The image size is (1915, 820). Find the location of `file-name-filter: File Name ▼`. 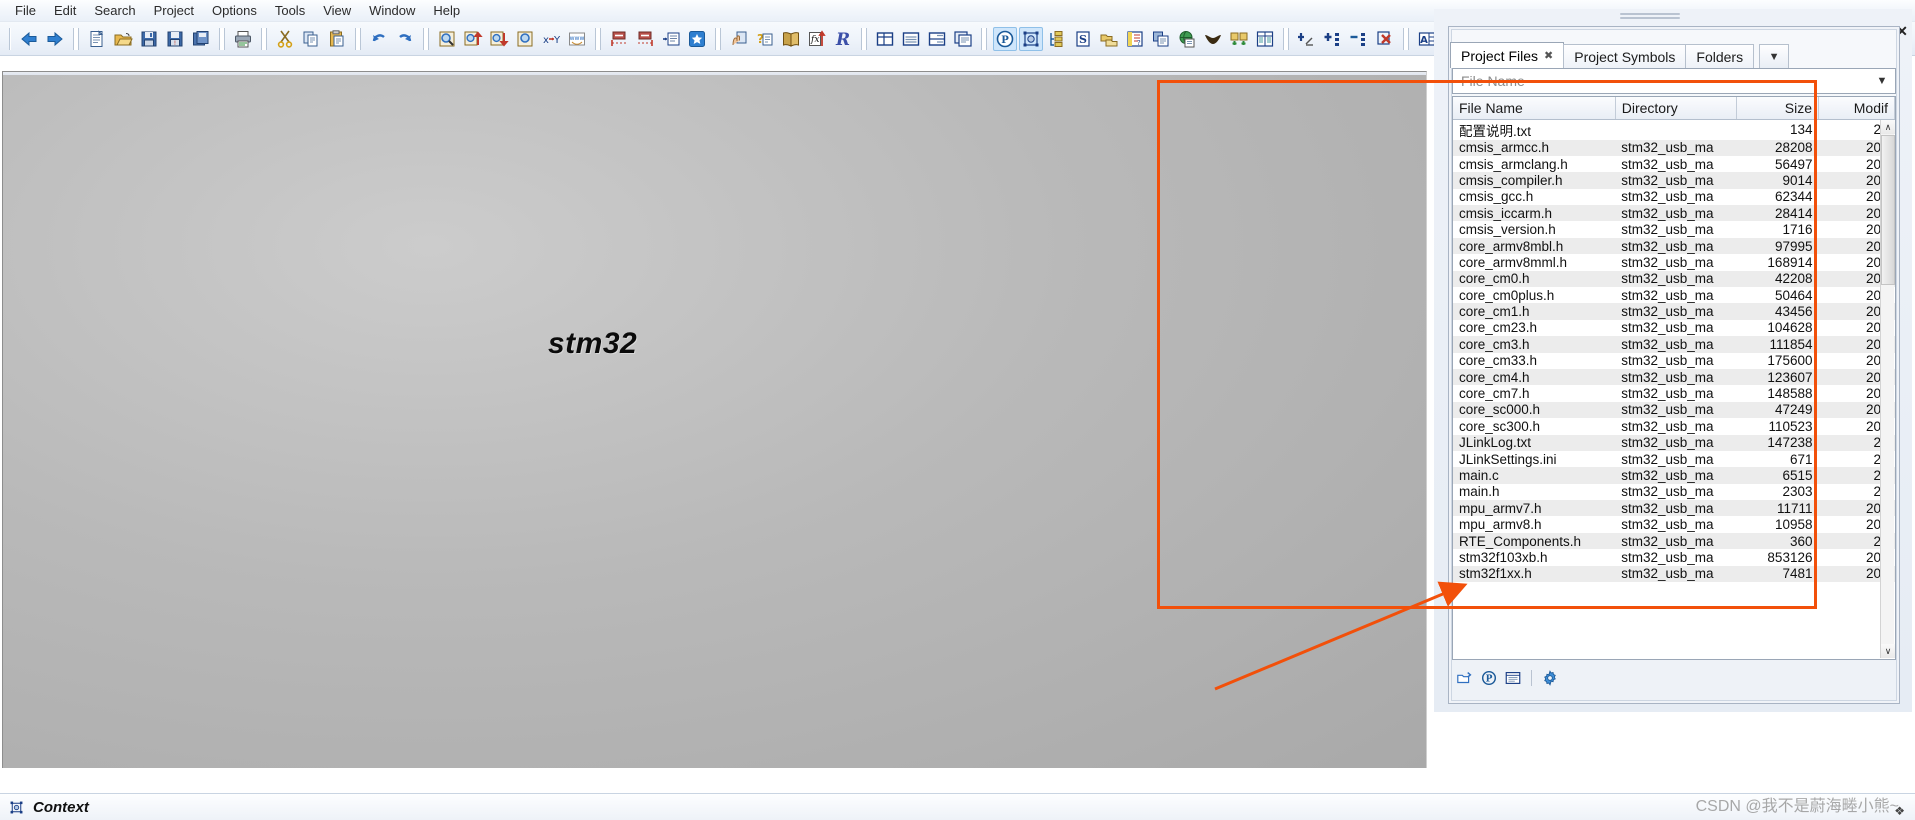

file-name-filter: File Name ▼ is located at coordinates (1674, 81).